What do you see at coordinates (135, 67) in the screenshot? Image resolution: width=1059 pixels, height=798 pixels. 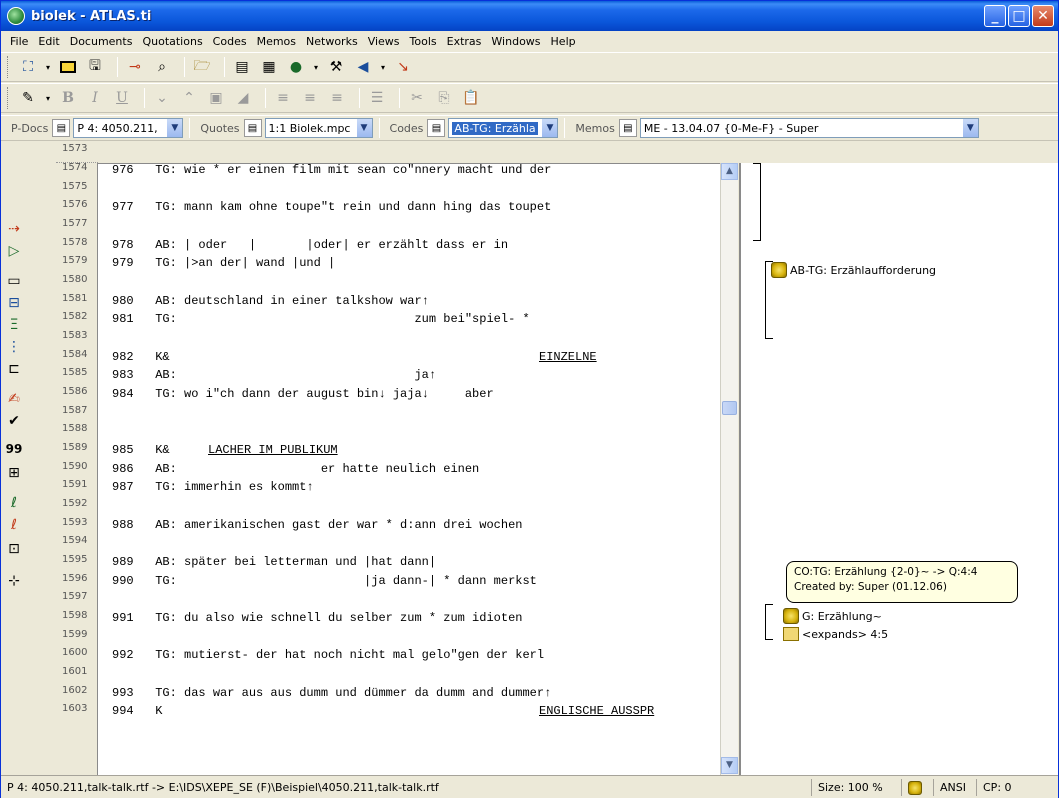 I see `hierarchy-icon: ⊸` at bounding box center [135, 67].